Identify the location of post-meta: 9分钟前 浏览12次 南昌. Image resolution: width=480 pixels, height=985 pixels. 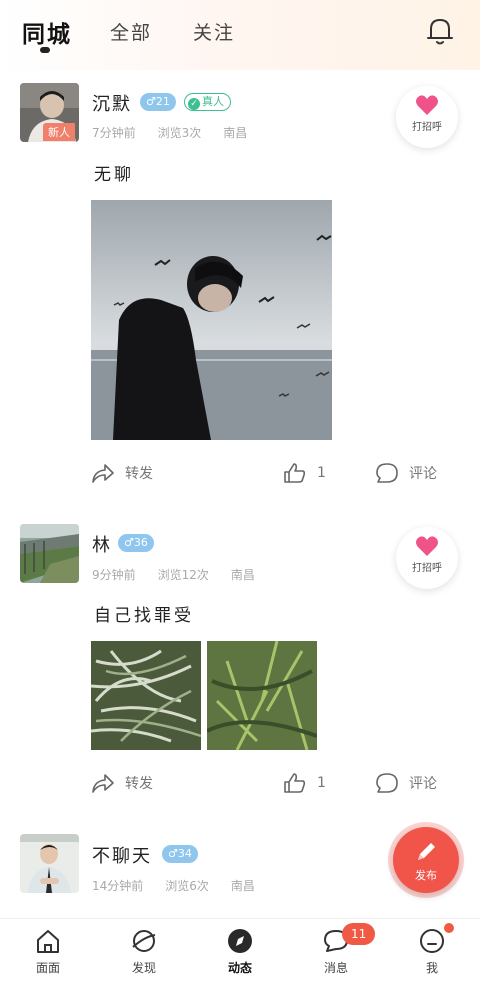
(184, 574).